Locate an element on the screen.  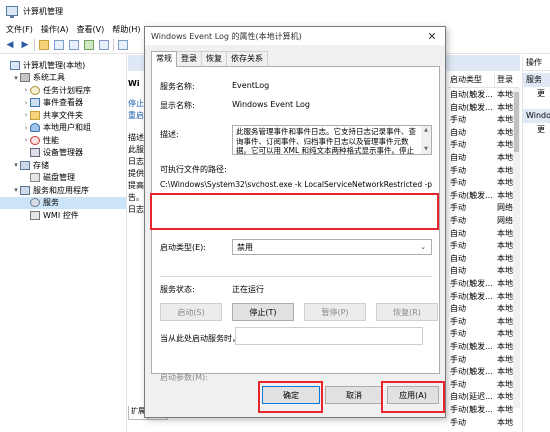
menu-action: 操作(A) is located at coordinates (55, 29).